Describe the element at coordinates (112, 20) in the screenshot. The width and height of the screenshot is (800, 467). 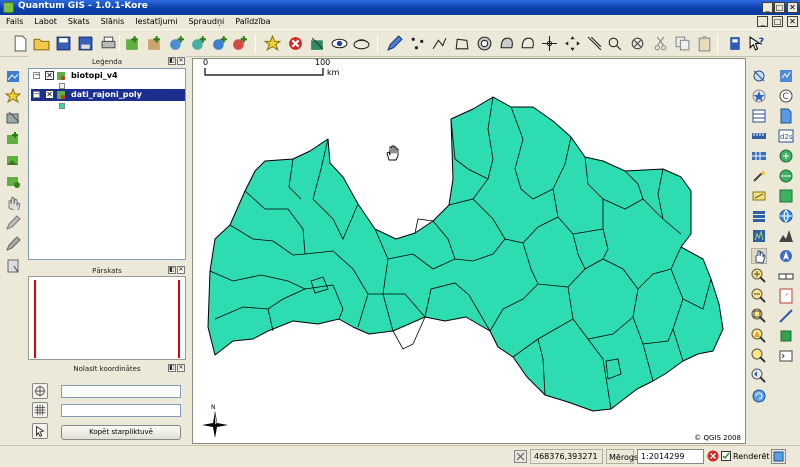
I see `menu-layer: Slānis` at that location.